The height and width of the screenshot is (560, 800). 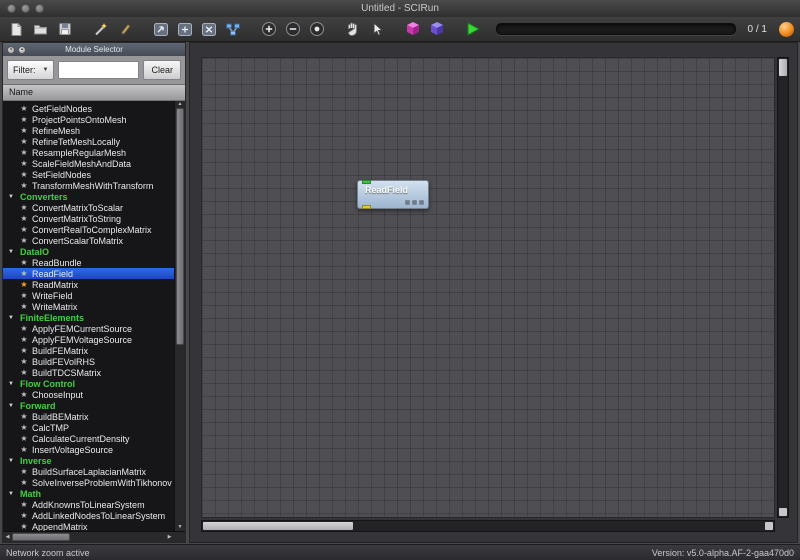 I want to click on tree-module-row: ★ ReadMatrix, so click(x=88, y=284).